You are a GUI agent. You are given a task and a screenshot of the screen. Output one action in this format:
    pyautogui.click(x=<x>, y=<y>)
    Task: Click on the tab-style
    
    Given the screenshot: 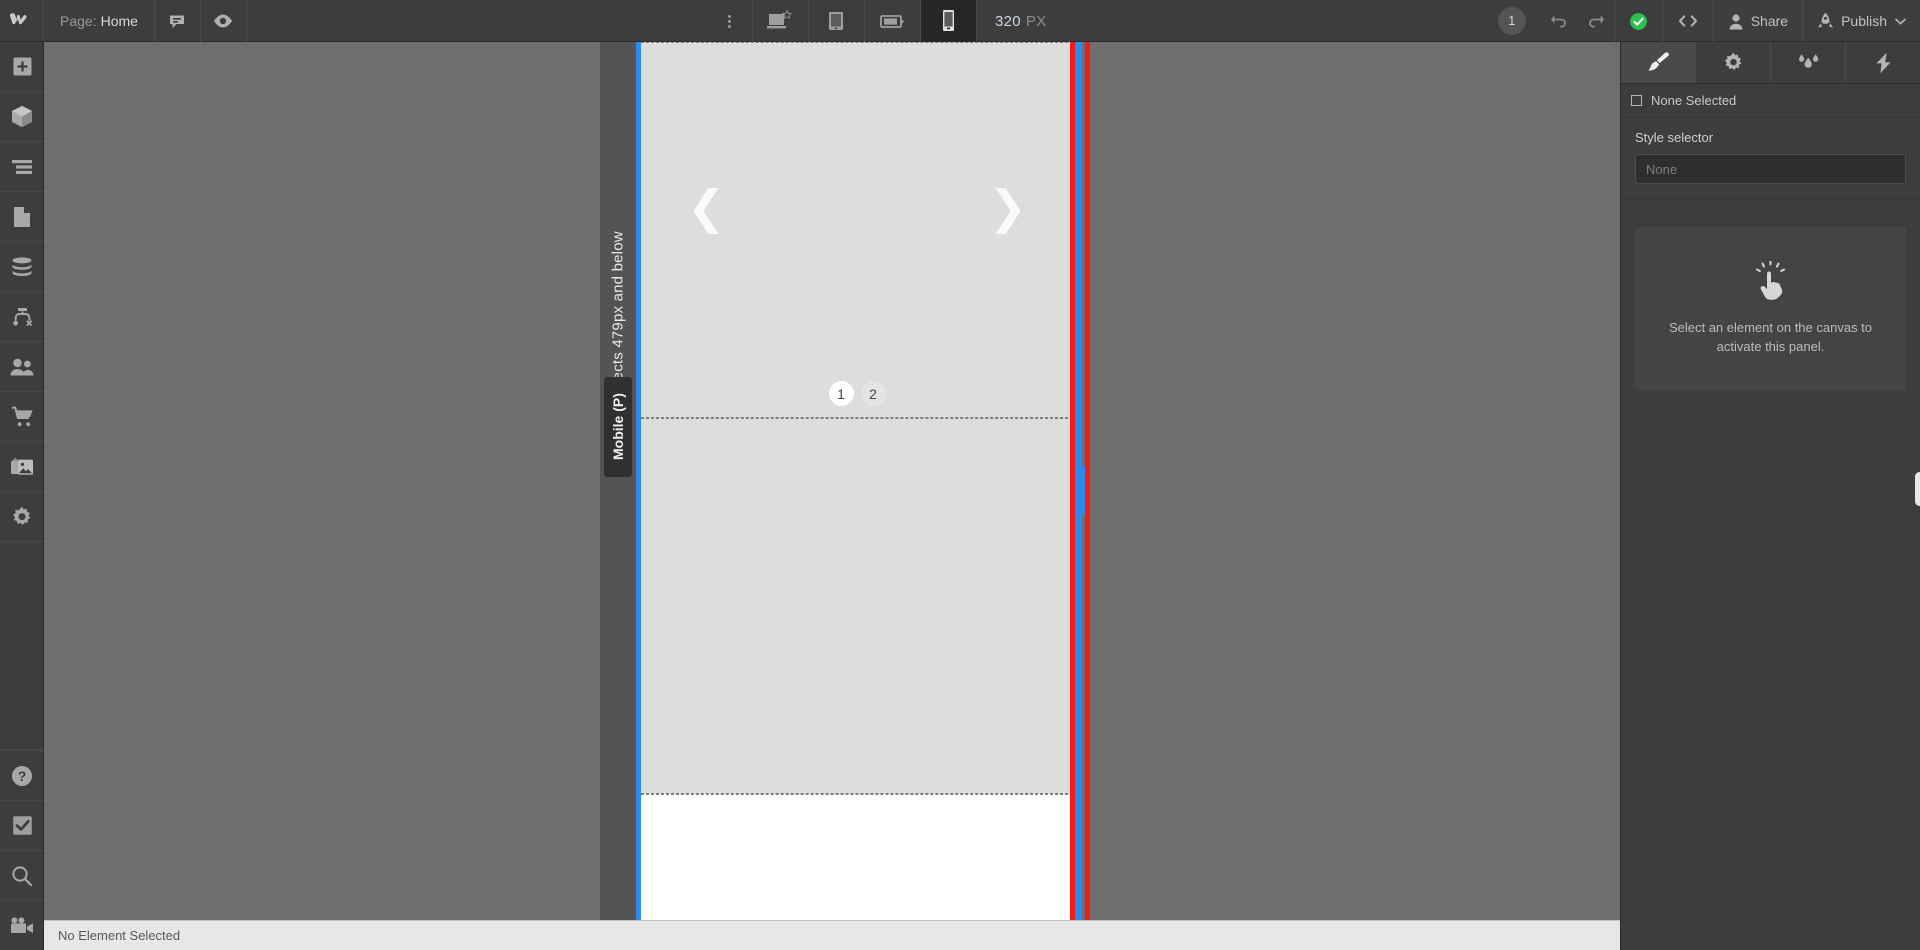 What is the action you would take?
    pyautogui.click(x=1658, y=62)
    